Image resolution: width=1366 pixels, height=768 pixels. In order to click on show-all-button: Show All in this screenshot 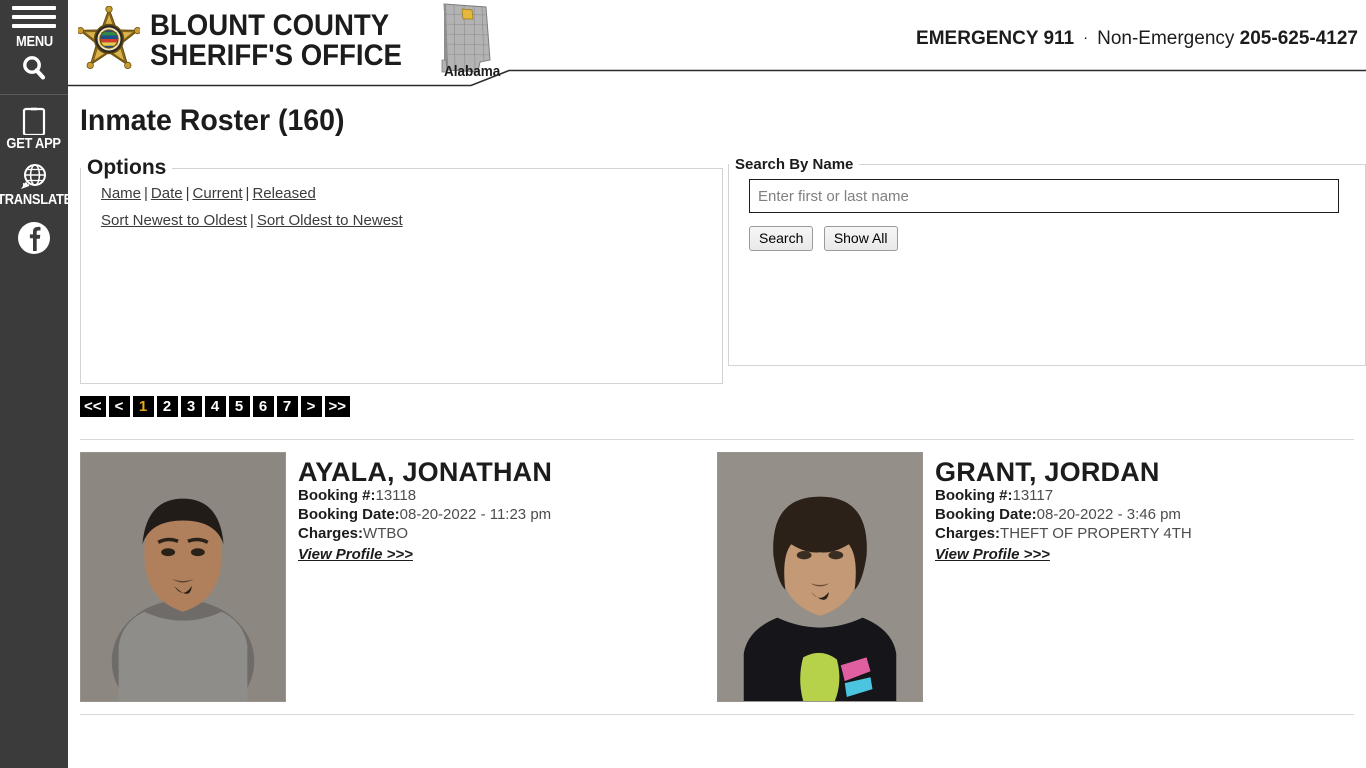, I will do `click(860, 238)`.